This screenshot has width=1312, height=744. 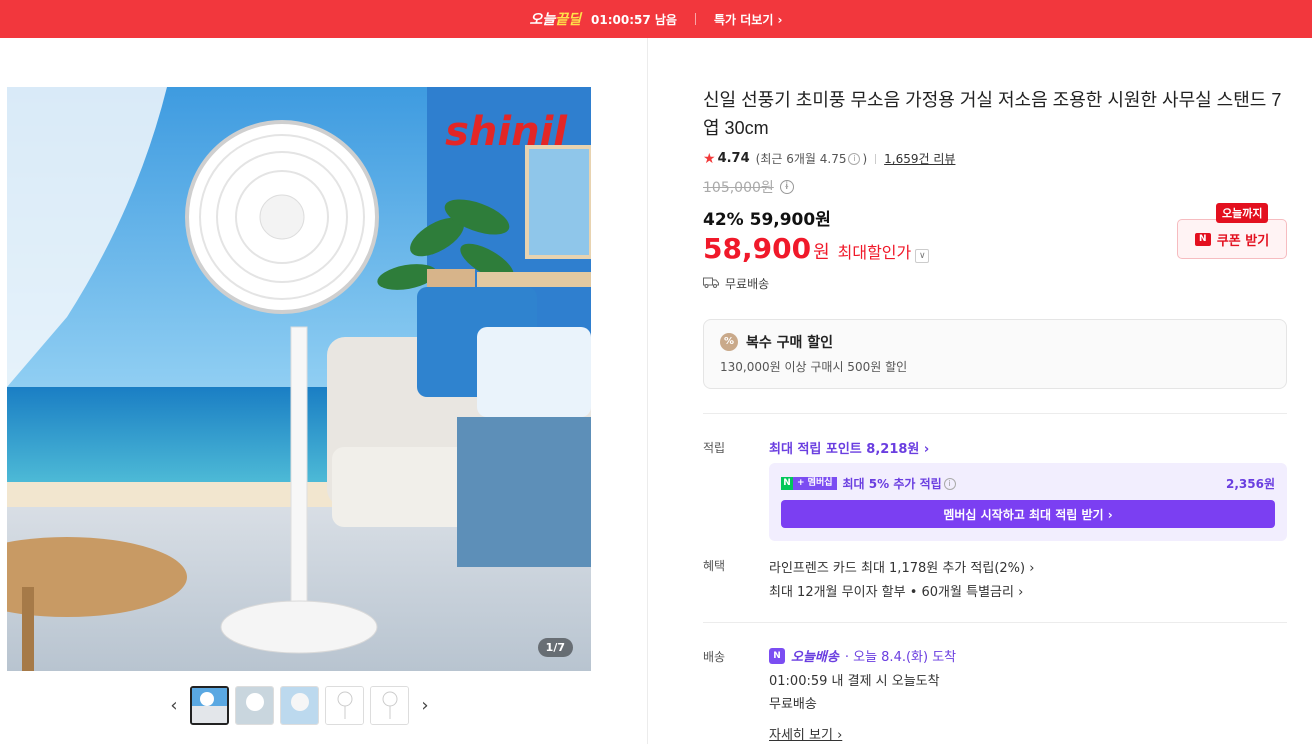 I want to click on original-price-row: 105,000원 i, so click(x=995, y=187).